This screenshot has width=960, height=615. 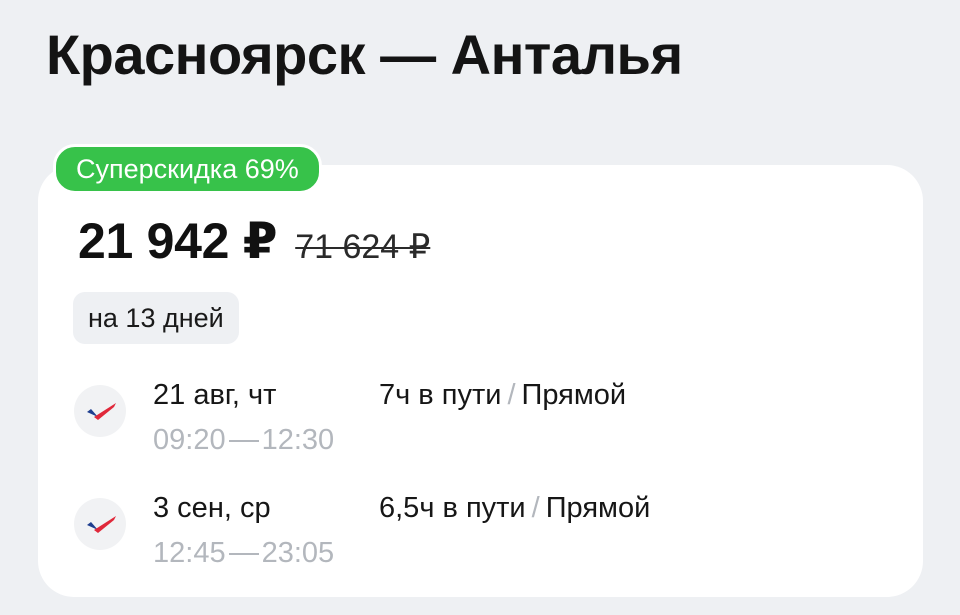 What do you see at coordinates (189, 553) in the screenshot?
I see `departure-time: 12:45` at bounding box center [189, 553].